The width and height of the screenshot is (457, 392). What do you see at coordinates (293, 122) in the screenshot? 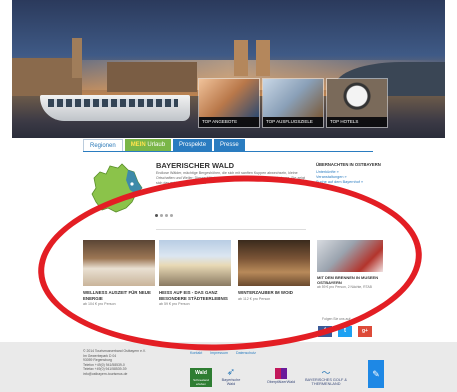
I see `thumb-caption: TOP AUSFLUGSZIELE` at bounding box center [293, 122].